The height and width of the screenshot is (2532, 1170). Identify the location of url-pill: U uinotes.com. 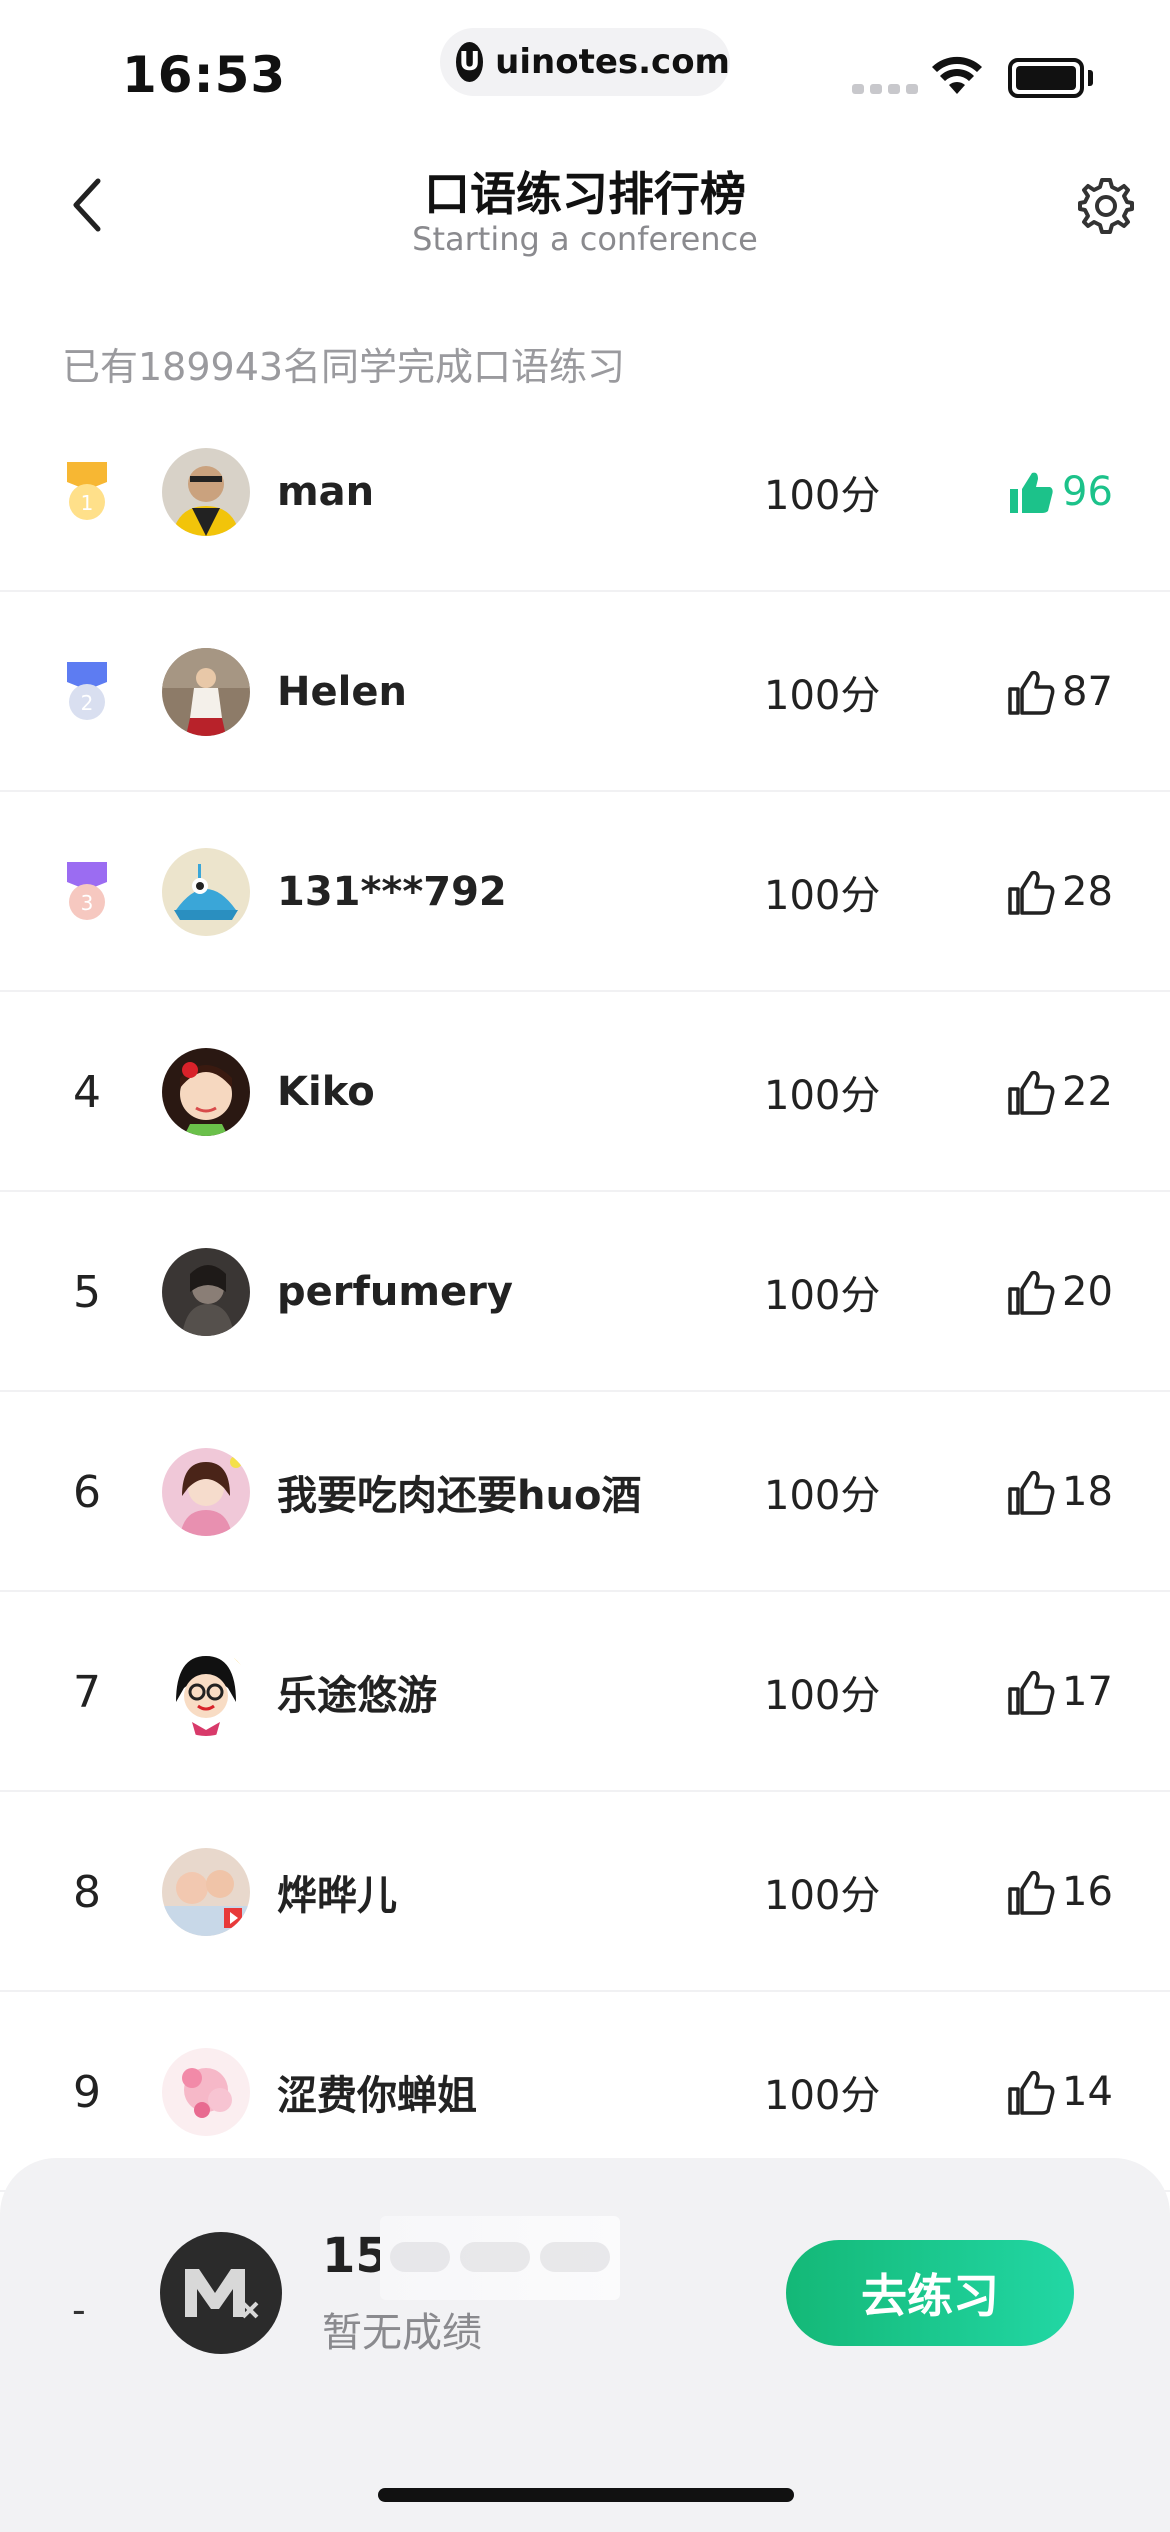
(585, 62).